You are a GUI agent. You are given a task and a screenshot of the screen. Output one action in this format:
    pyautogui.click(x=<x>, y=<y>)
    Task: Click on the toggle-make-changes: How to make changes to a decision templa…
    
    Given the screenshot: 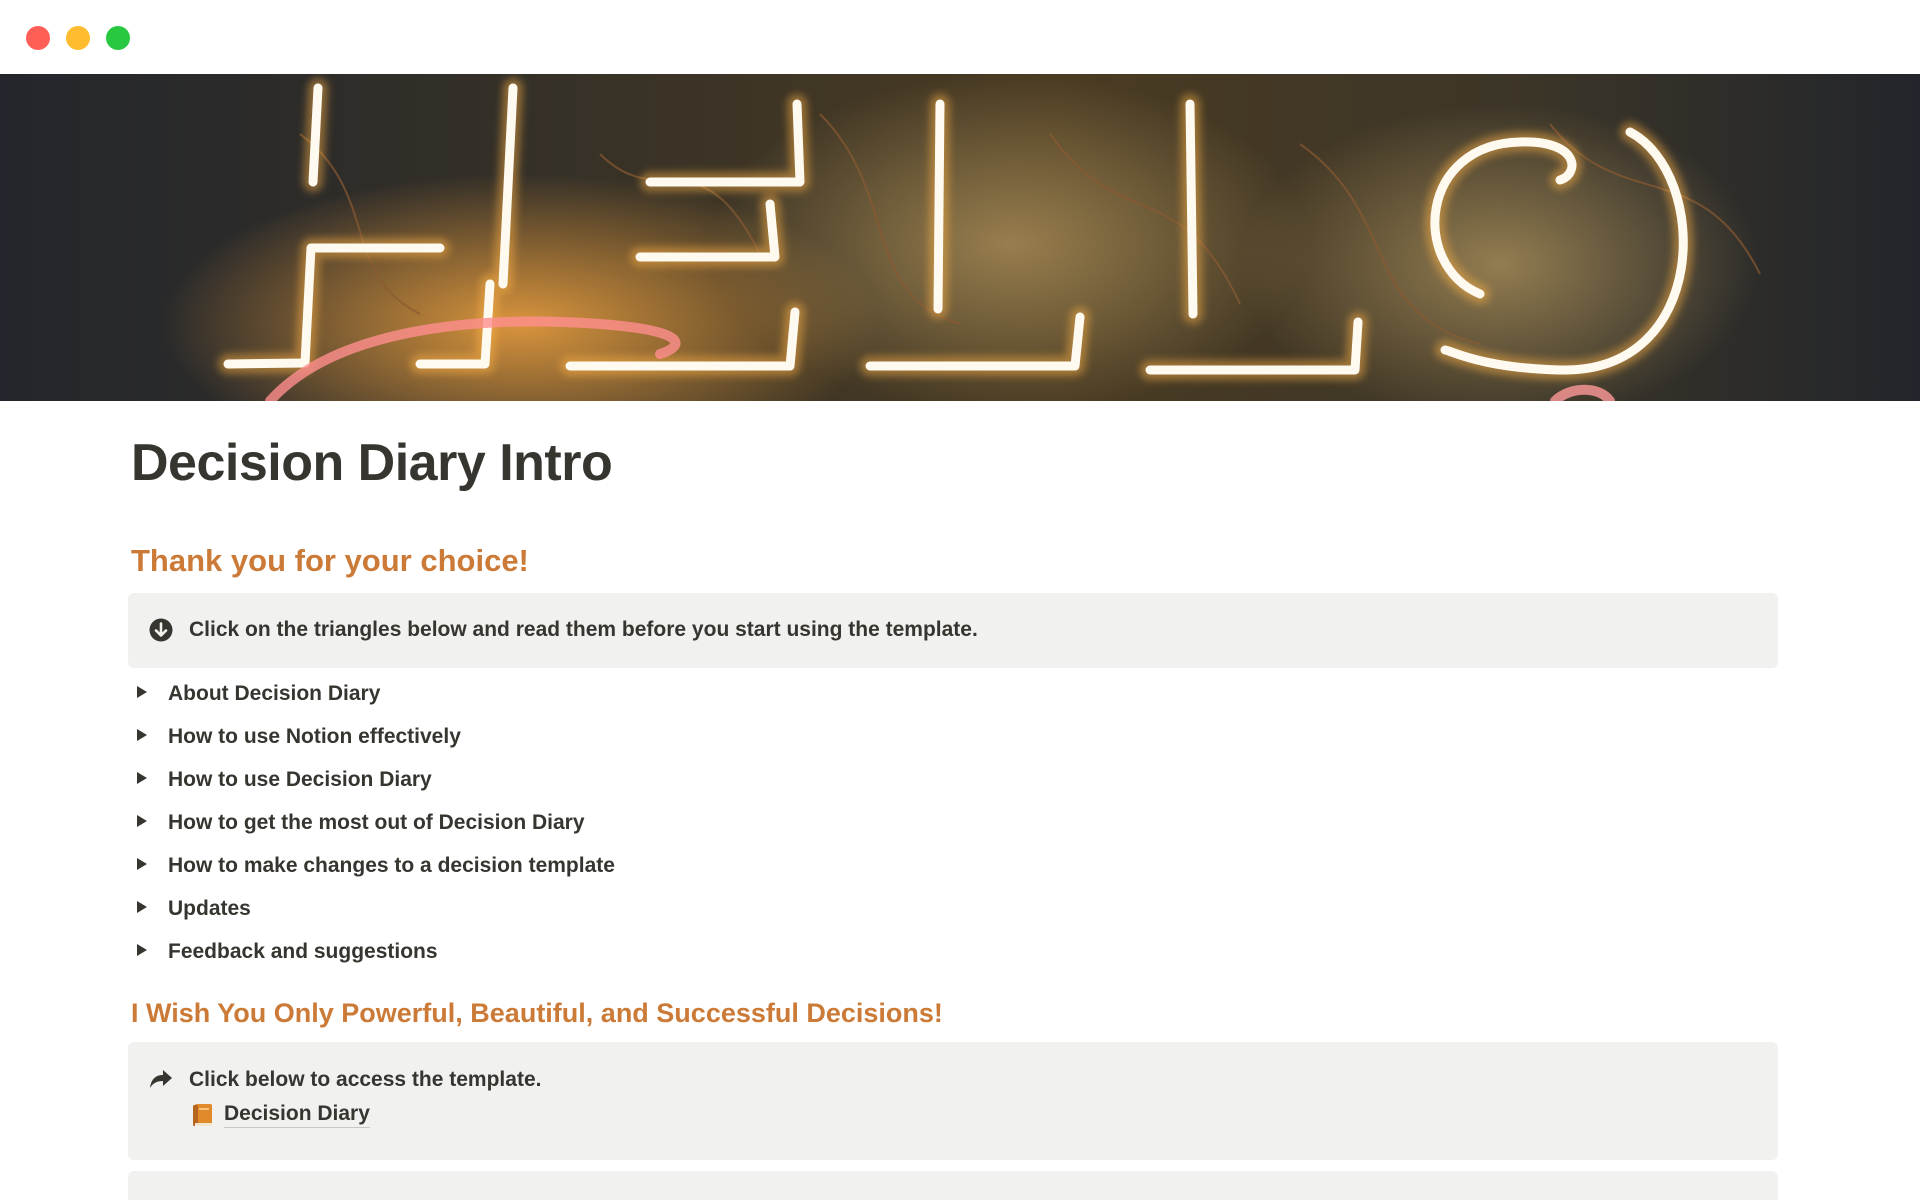 What is the action you would take?
    pyautogui.click(x=578, y=866)
    